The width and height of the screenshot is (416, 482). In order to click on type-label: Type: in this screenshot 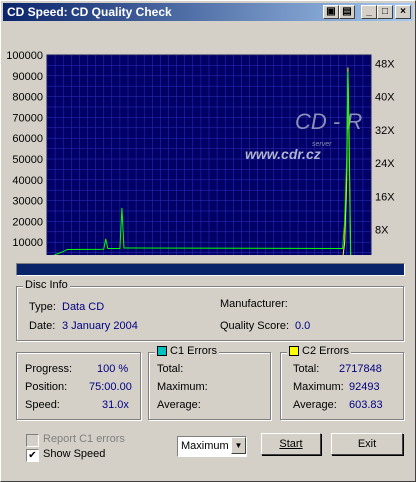, I will do `click(42, 307)`.